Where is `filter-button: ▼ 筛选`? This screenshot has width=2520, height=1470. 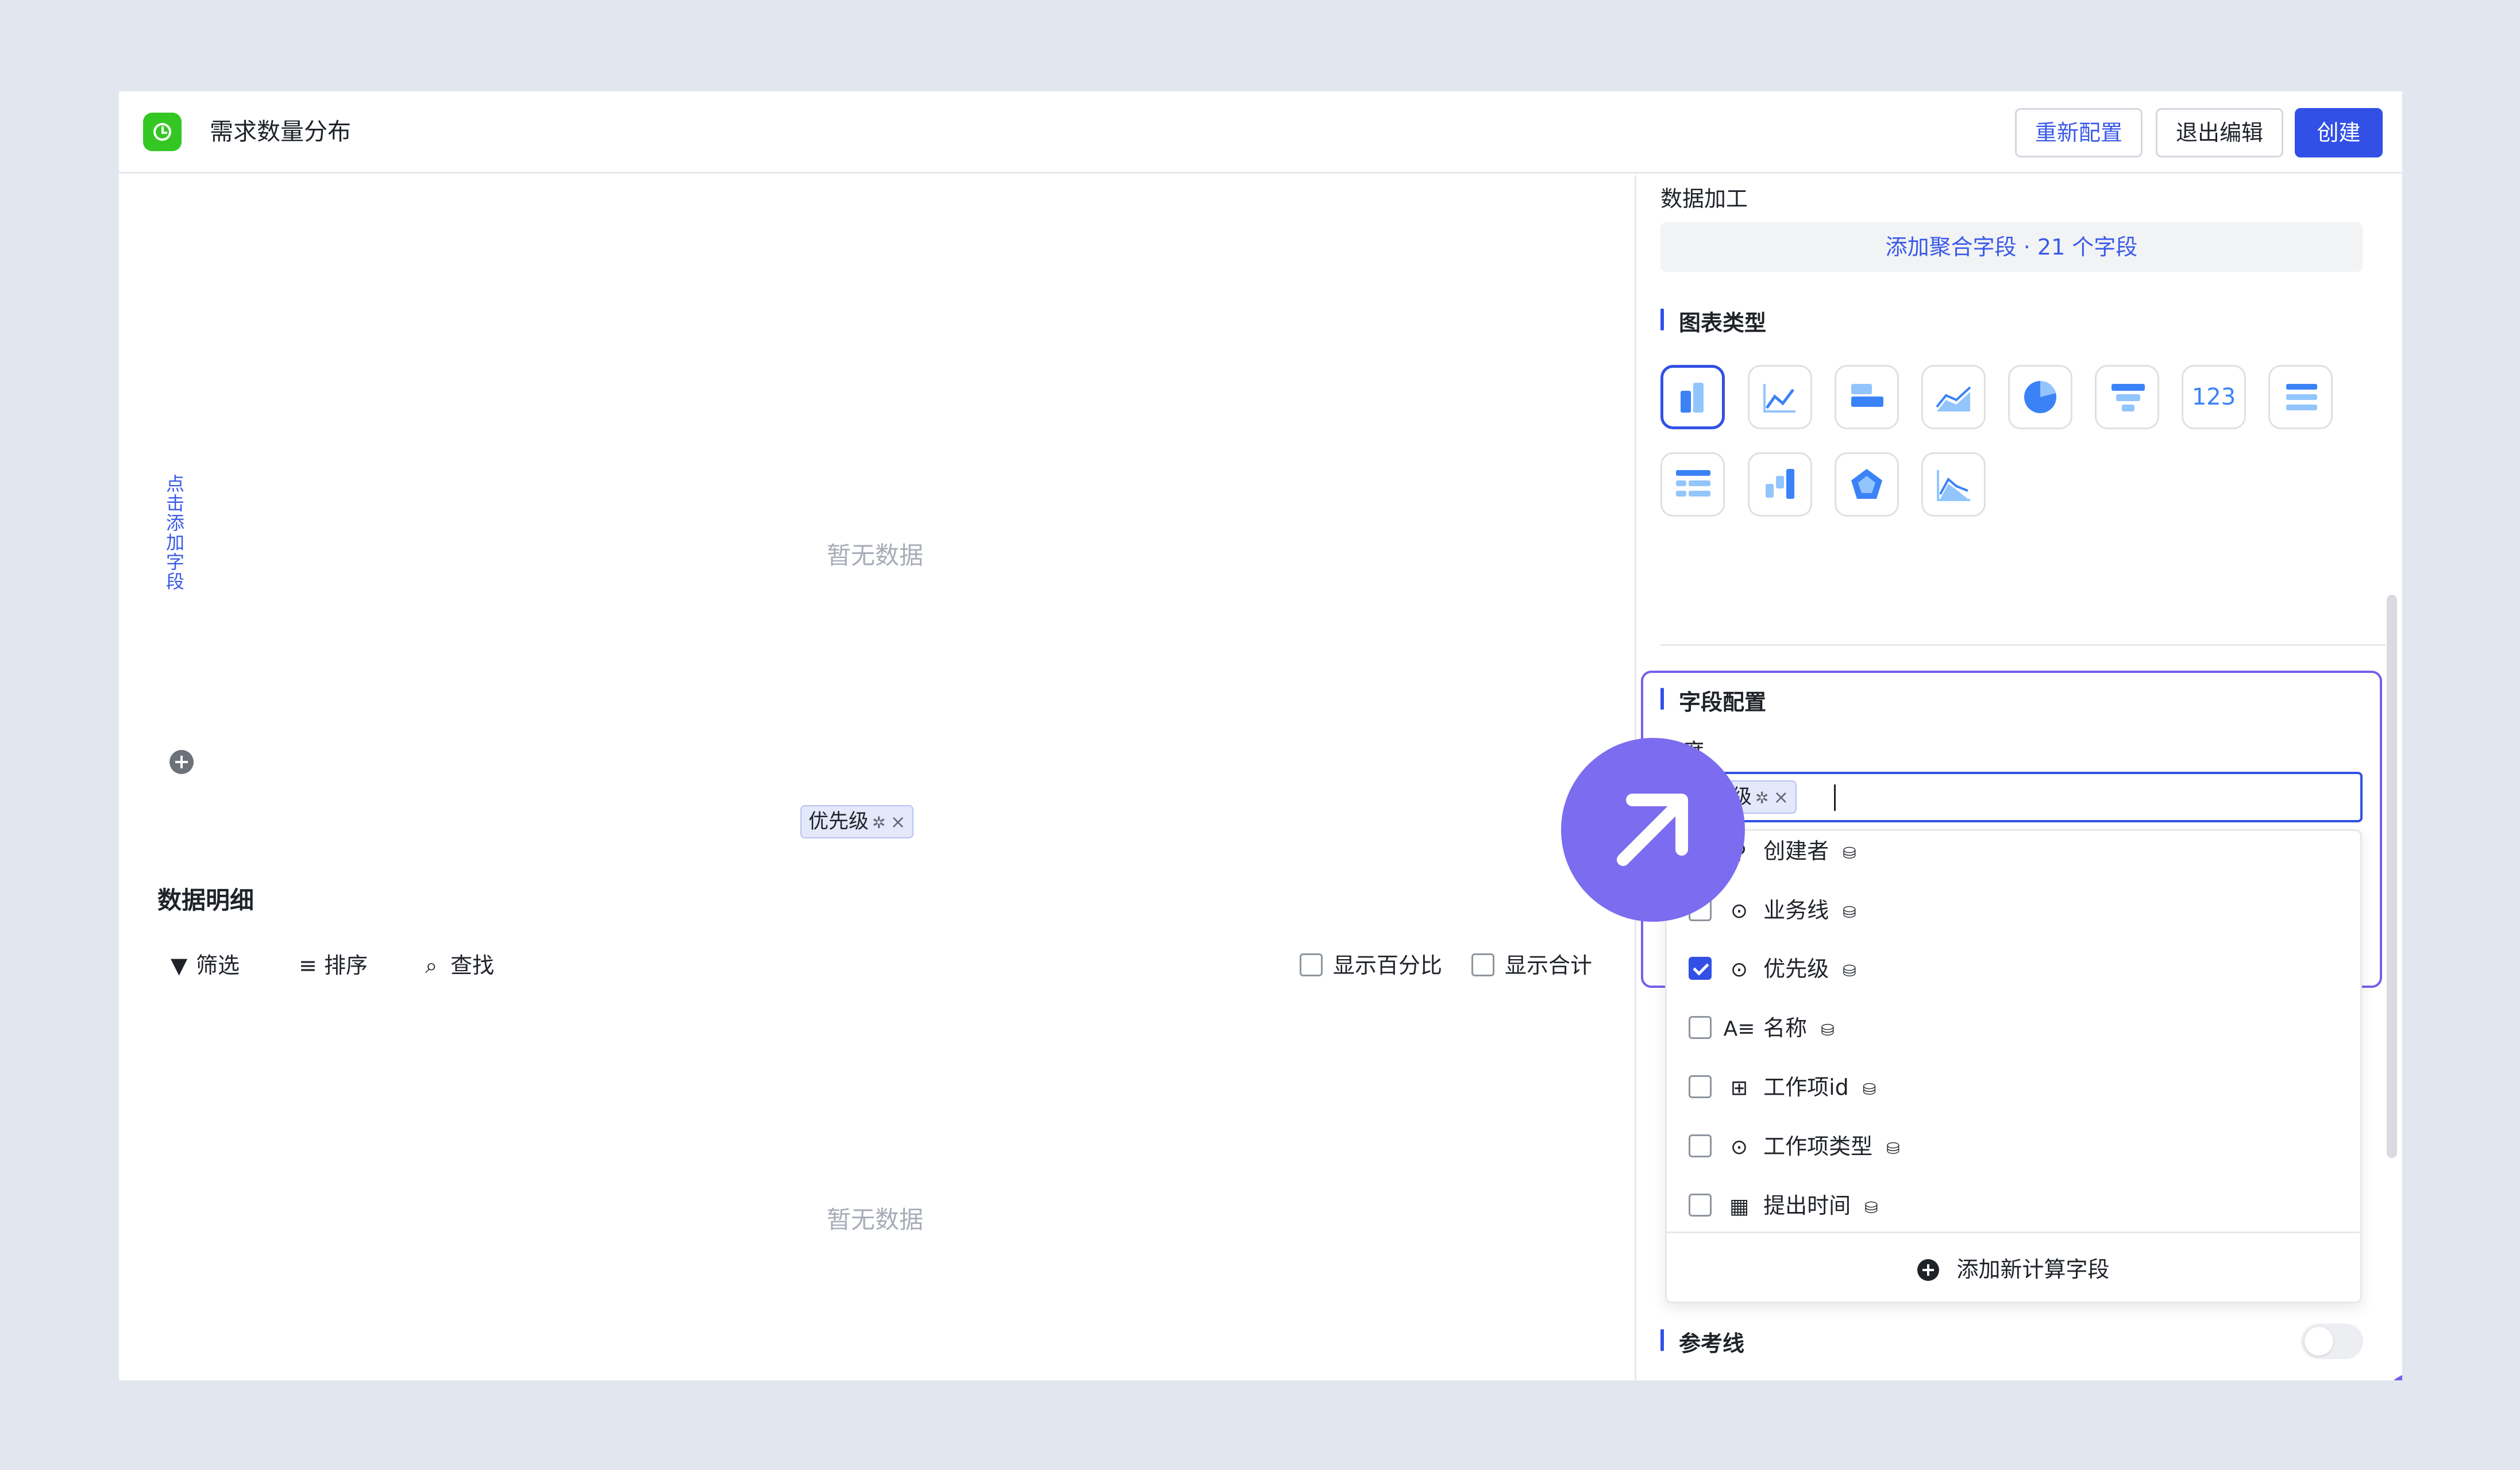 filter-button: ▼ 筛选 is located at coordinates (206, 965).